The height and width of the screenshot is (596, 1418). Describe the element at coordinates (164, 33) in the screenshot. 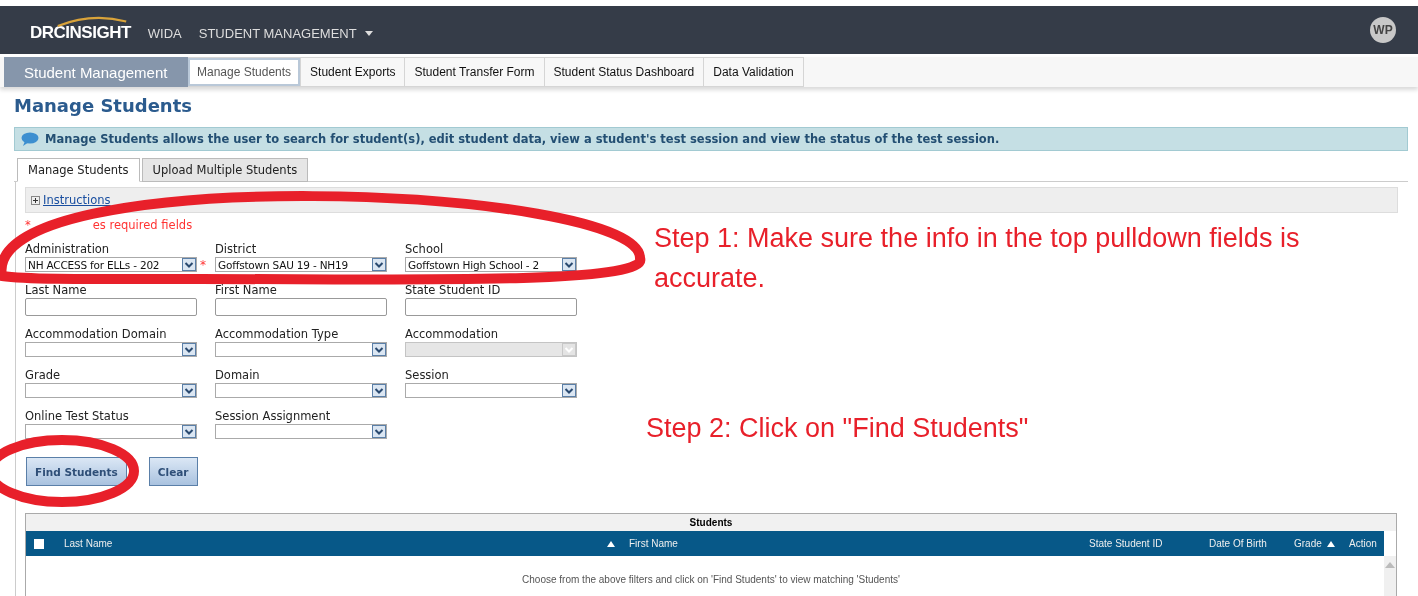

I see `brand-link: WIDA` at that location.